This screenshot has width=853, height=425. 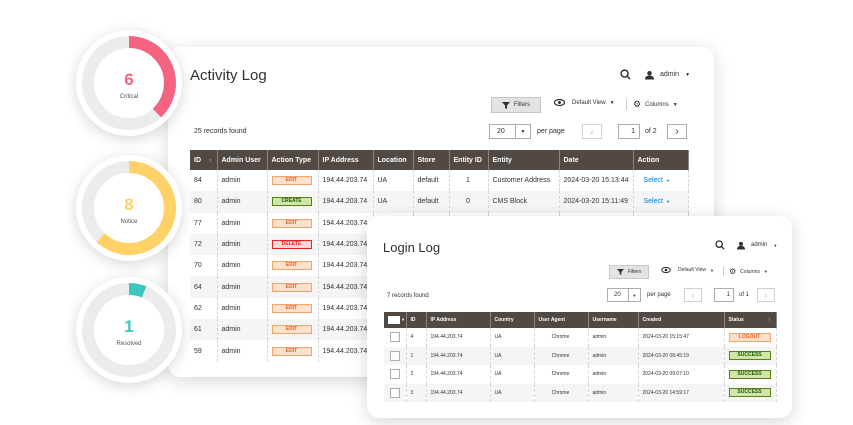 What do you see at coordinates (596, 160) in the screenshot?
I see `col-date: Date` at bounding box center [596, 160].